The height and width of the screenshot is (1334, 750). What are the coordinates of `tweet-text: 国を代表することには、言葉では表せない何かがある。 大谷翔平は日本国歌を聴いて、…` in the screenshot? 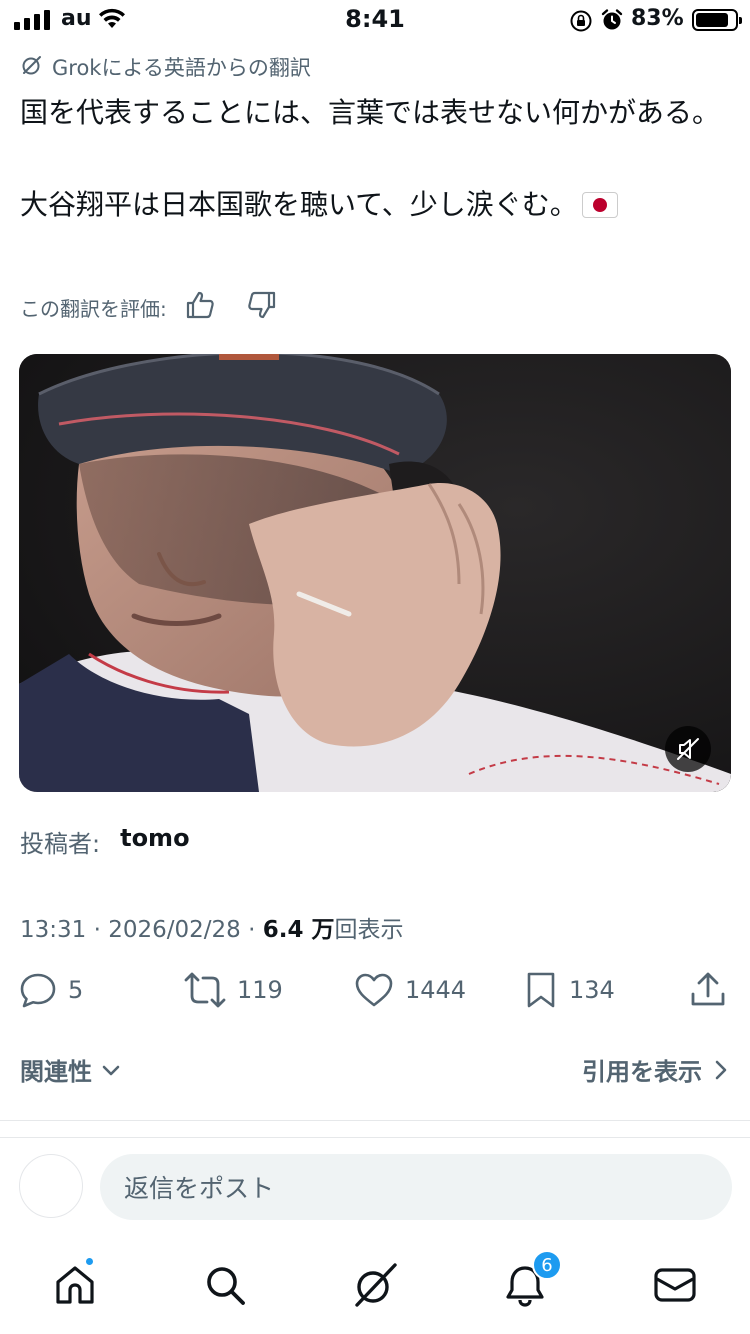 It's located at (370, 159).